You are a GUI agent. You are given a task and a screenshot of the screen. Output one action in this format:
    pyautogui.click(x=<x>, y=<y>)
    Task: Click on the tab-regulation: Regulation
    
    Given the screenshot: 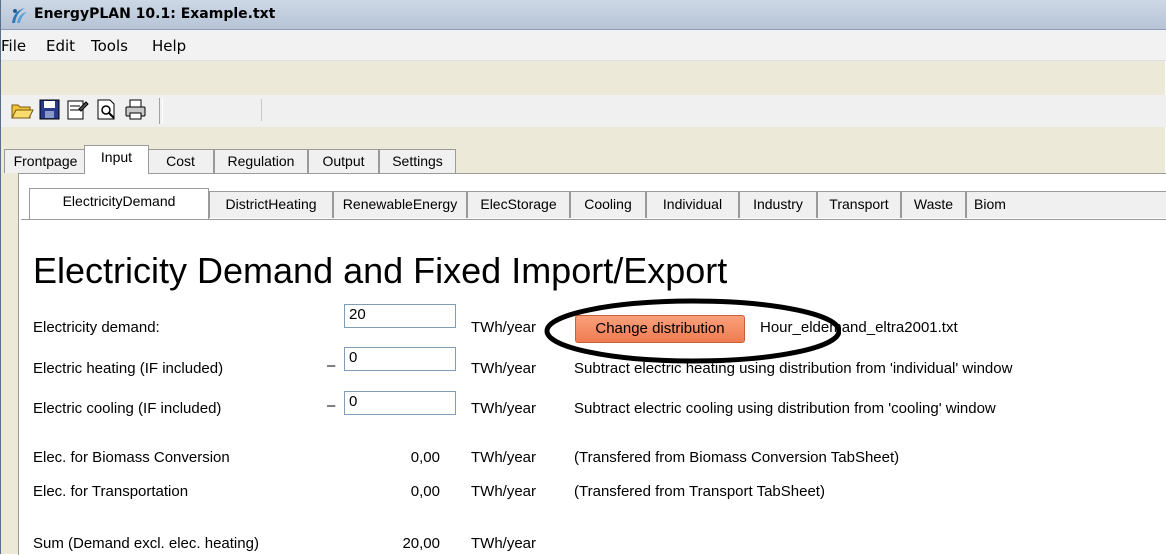 What is the action you would take?
    pyautogui.click(x=261, y=161)
    